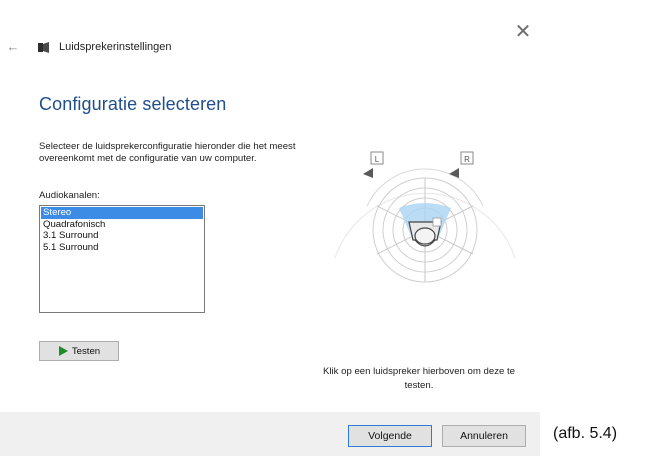  I want to click on close-button: ✕, so click(523, 32).